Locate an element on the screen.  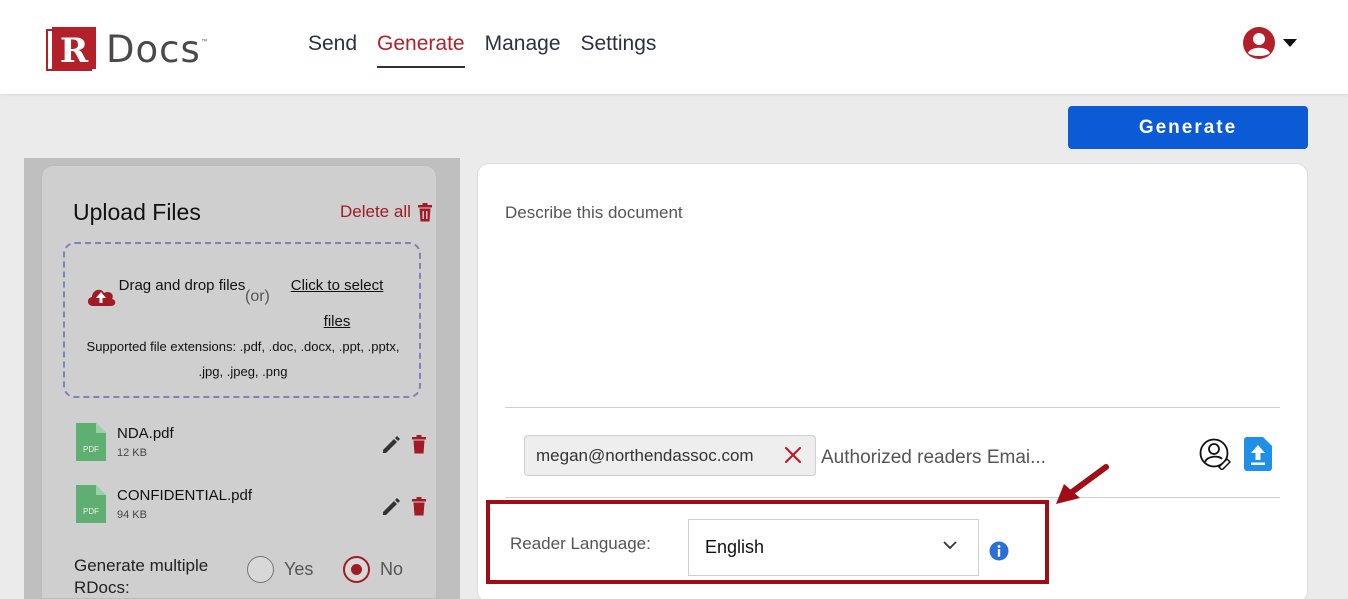
file-name: NDA.pdf is located at coordinates (145, 433).